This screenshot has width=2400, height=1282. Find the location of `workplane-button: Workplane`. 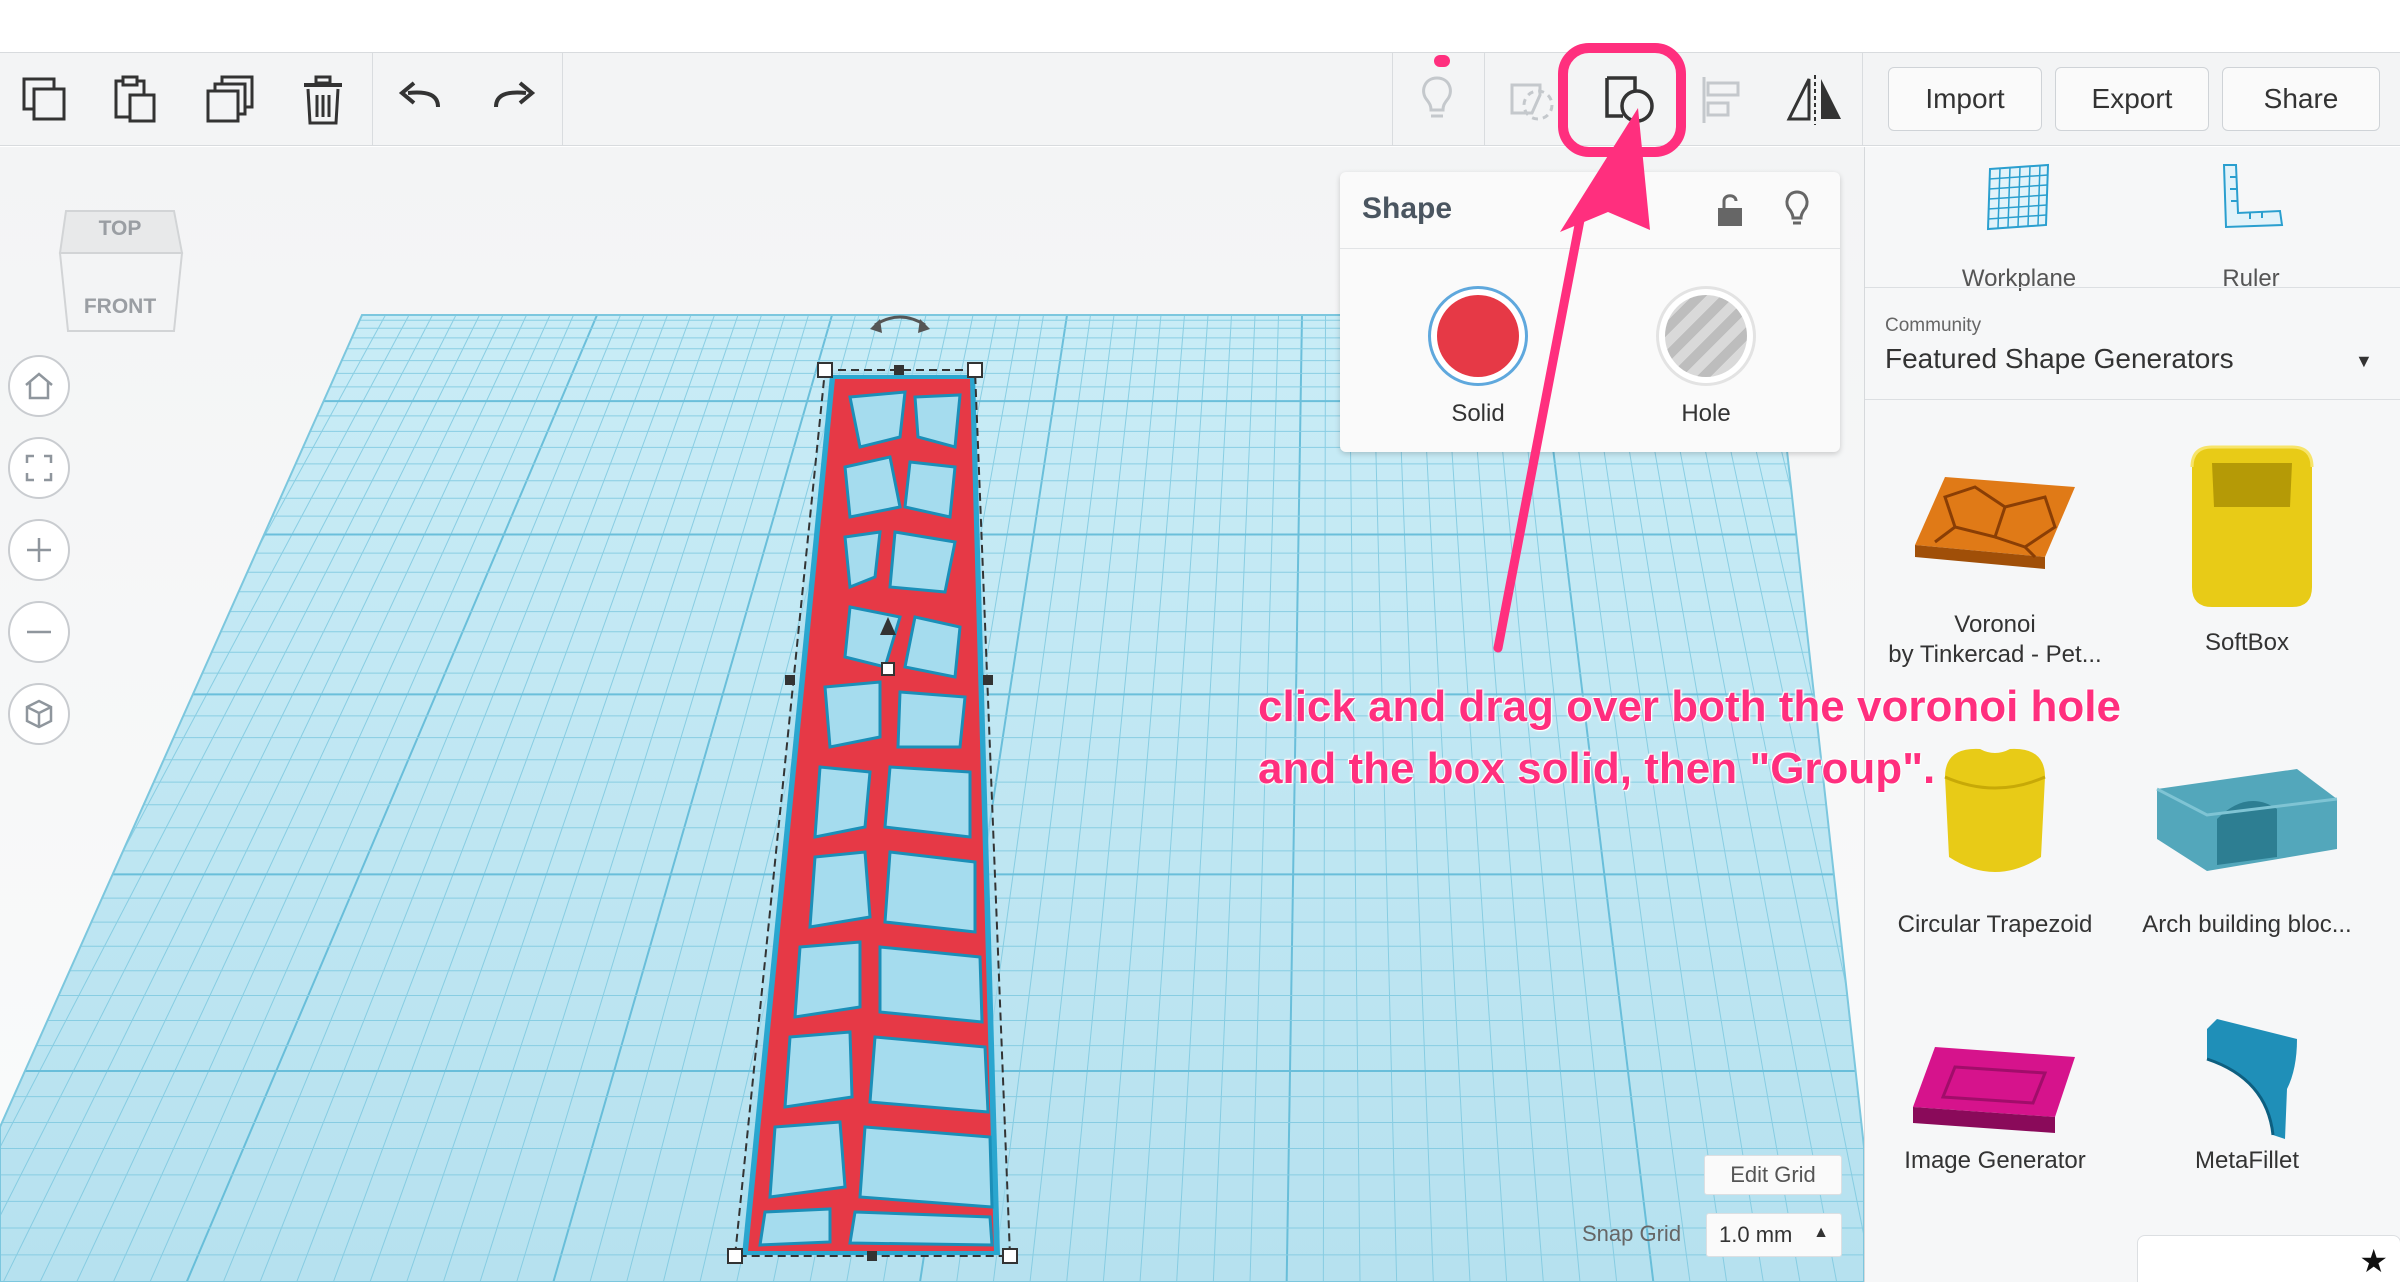

workplane-button: Workplane is located at coordinates (2019, 231).